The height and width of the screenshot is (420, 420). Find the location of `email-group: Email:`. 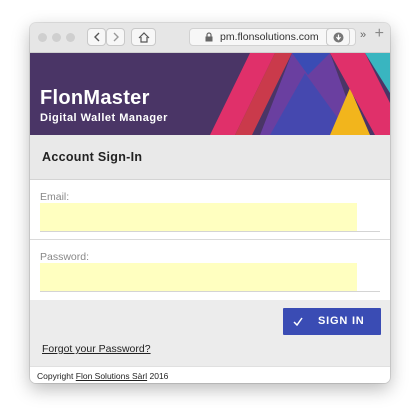

email-group: Email: is located at coordinates (210, 210).